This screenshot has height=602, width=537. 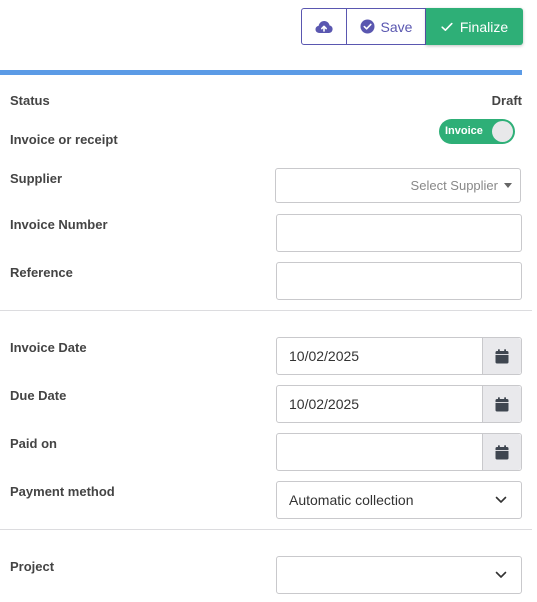 I want to click on header-divider-bar, so click(x=261, y=72).